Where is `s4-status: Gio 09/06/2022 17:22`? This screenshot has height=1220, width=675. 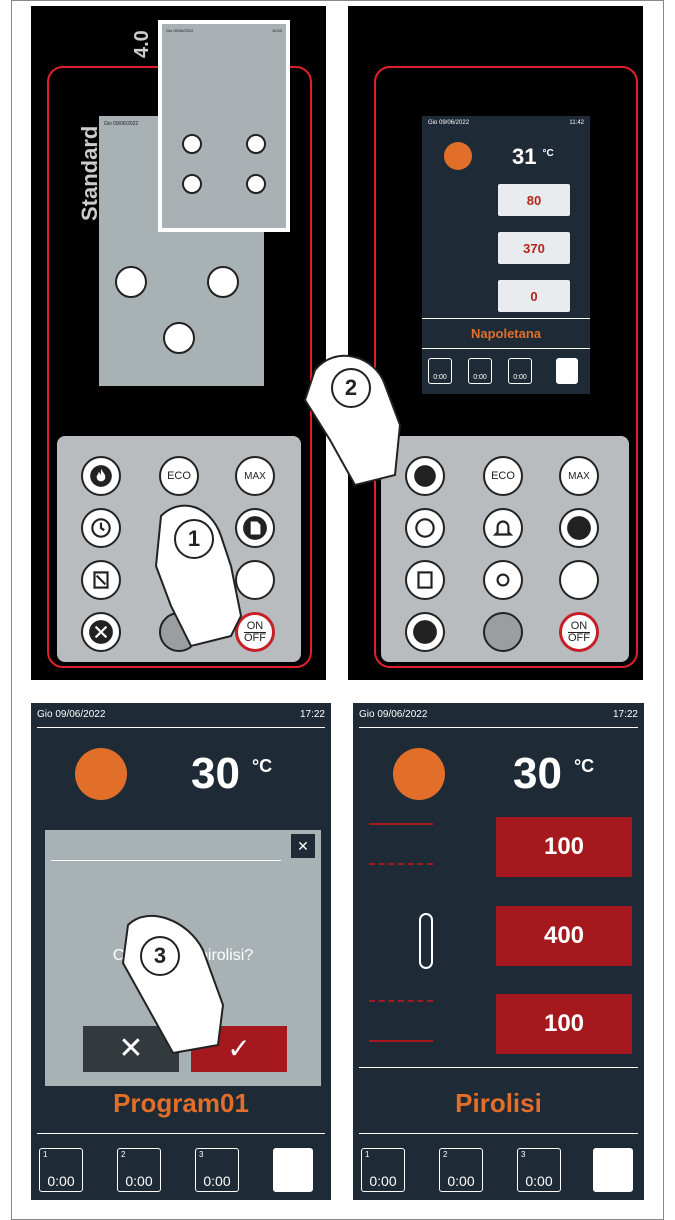 s4-status: Gio 09/06/2022 17:22 is located at coordinates (498, 714).